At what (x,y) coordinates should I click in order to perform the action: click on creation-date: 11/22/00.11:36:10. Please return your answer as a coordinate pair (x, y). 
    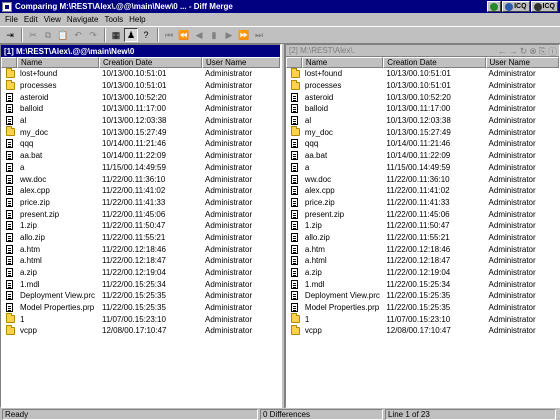
    Looking at the image, I should click on (418, 179).